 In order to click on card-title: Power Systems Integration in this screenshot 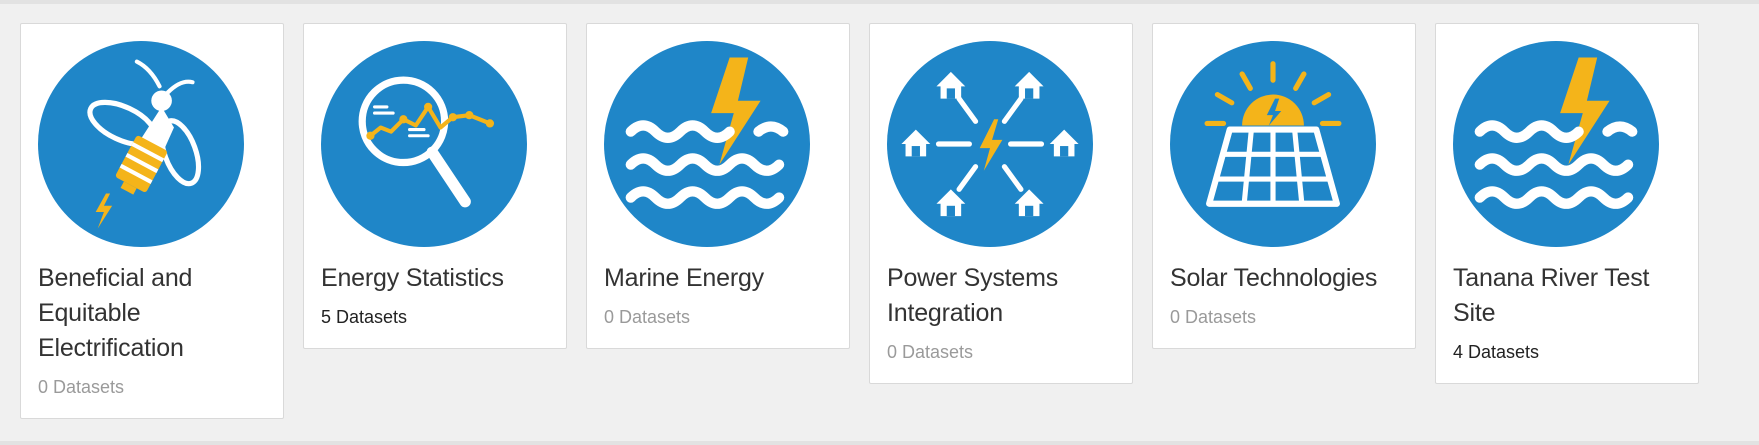, I will do `click(1001, 296)`.